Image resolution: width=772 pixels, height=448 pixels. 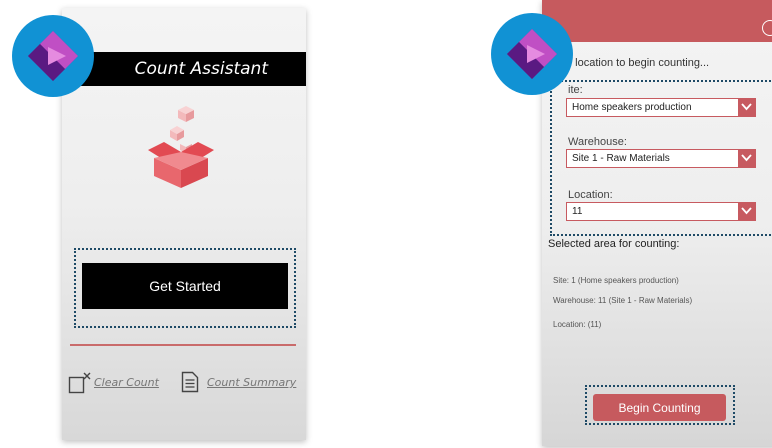 What do you see at coordinates (181, 147) in the screenshot?
I see `open-box-icon` at bounding box center [181, 147].